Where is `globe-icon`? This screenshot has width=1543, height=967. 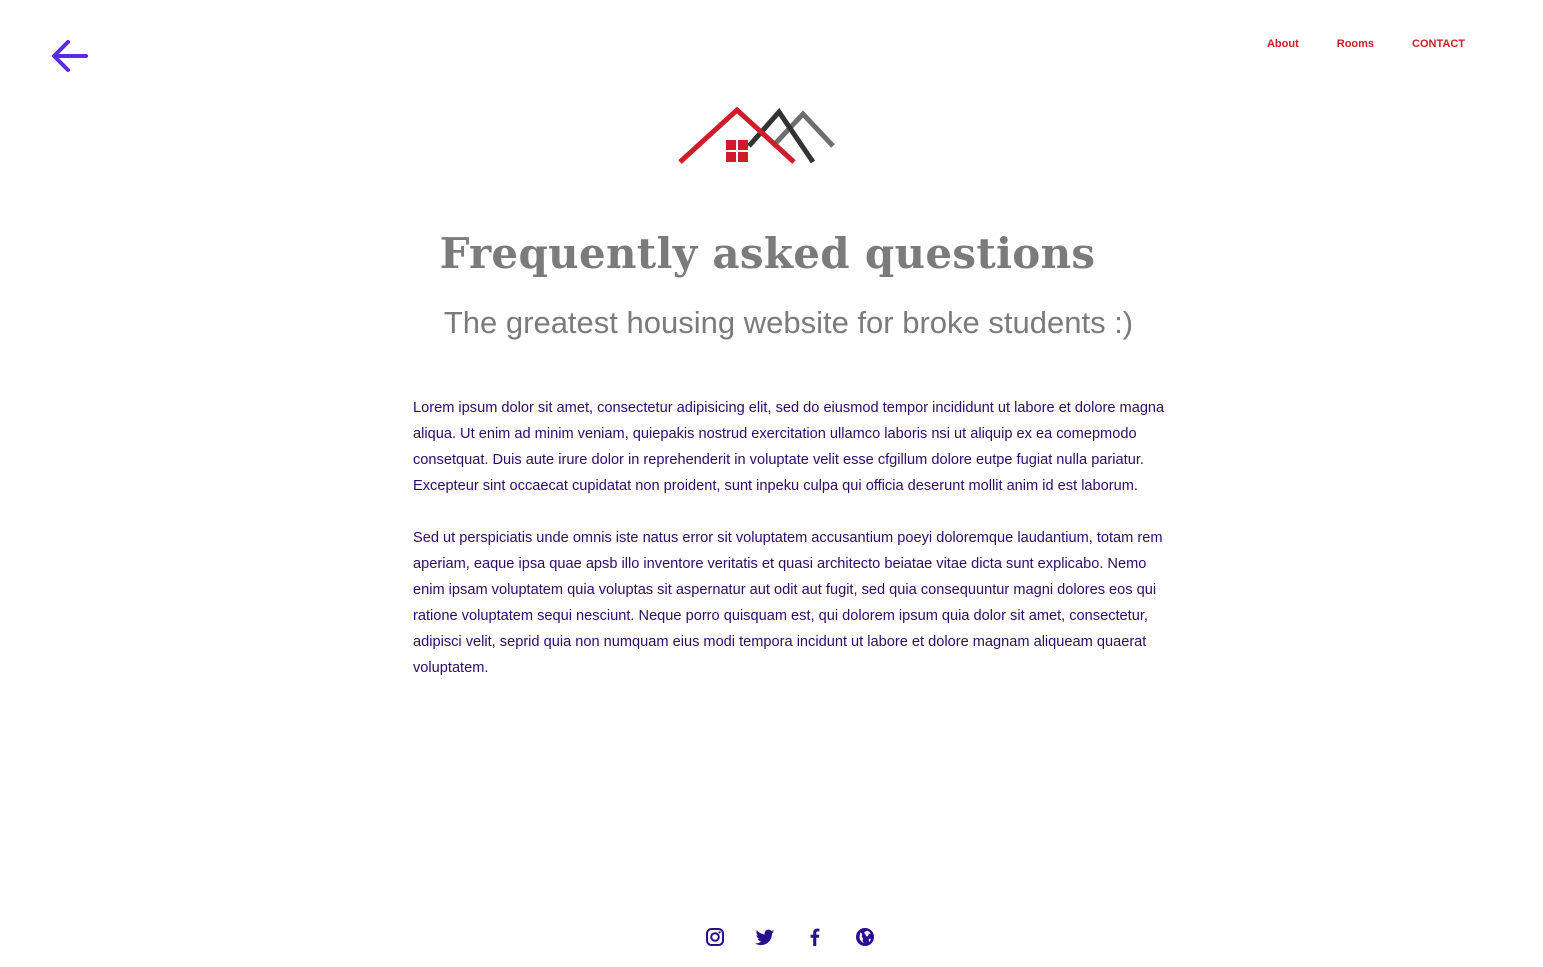
globe-icon is located at coordinates (865, 937).